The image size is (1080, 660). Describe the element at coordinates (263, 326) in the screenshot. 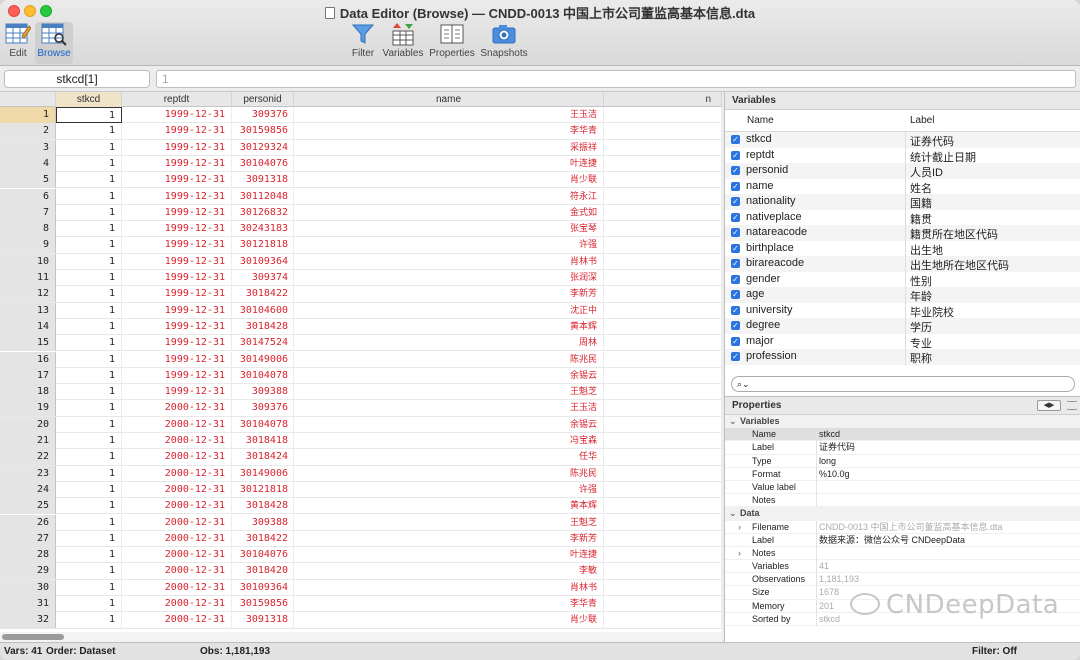

I see `cell-personid: 3018428` at that location.